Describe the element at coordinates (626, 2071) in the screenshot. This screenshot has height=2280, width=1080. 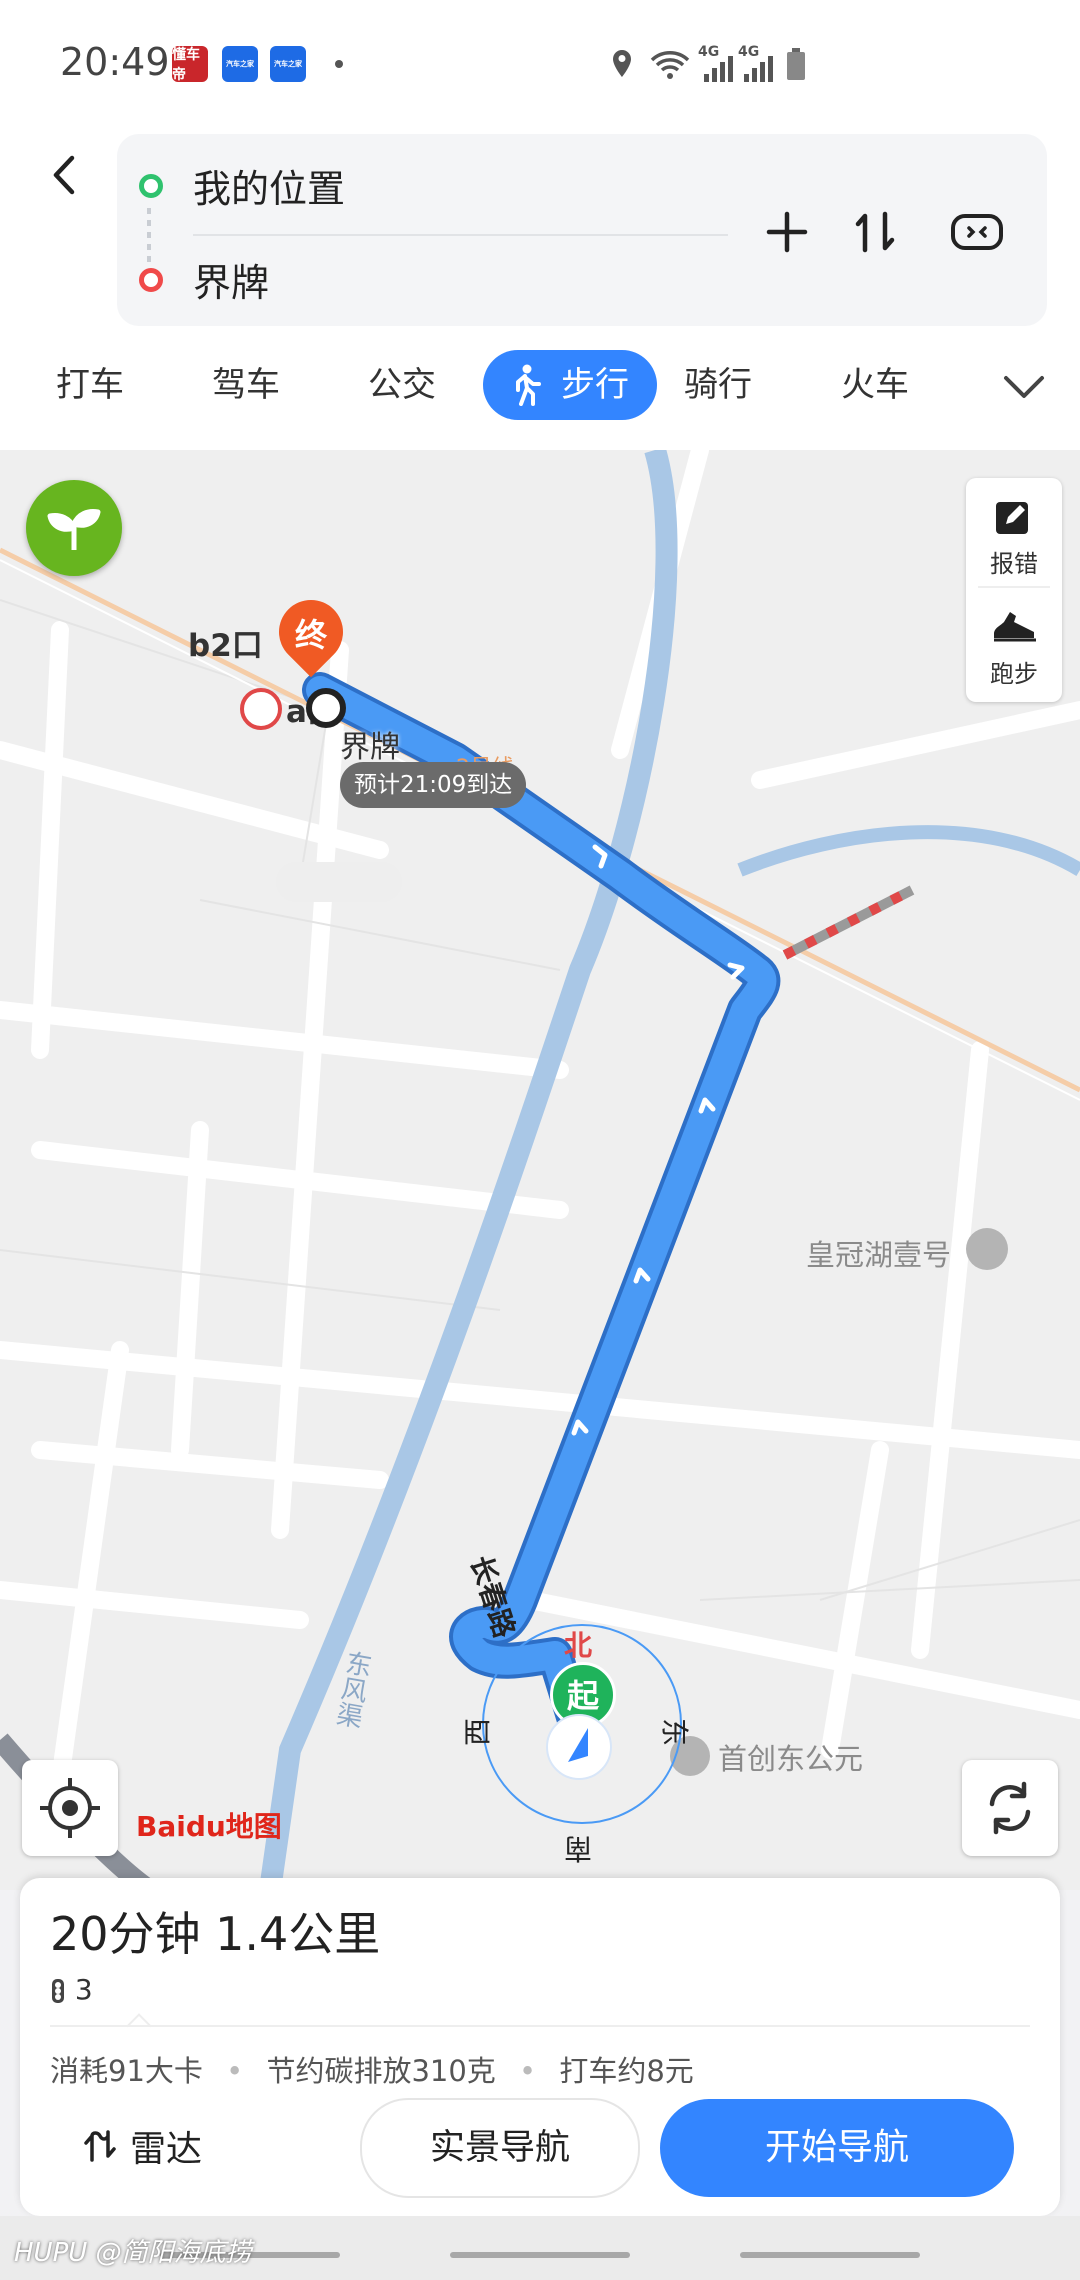
I see `taxi-estimate: 打车约8元` at that location.